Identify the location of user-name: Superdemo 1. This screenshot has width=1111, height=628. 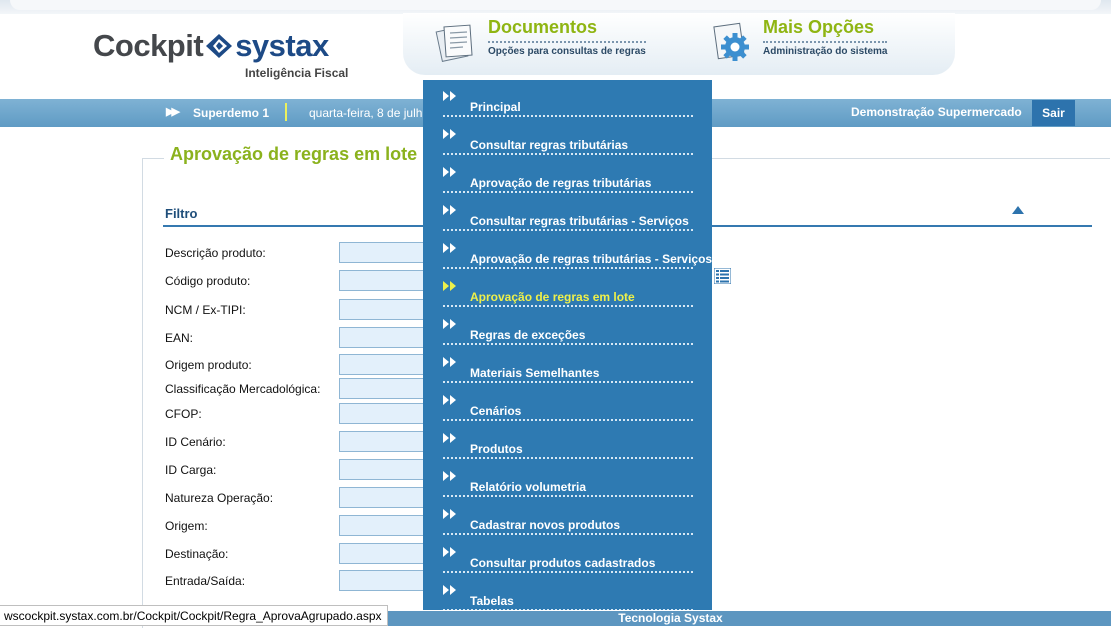
(231, 113).